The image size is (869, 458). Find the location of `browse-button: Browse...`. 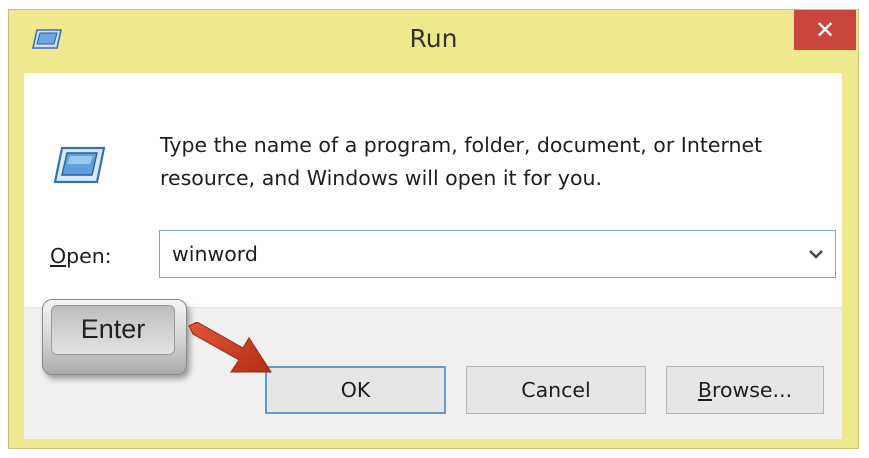

browse-button: Browse... is located at coordinates (745, 390).